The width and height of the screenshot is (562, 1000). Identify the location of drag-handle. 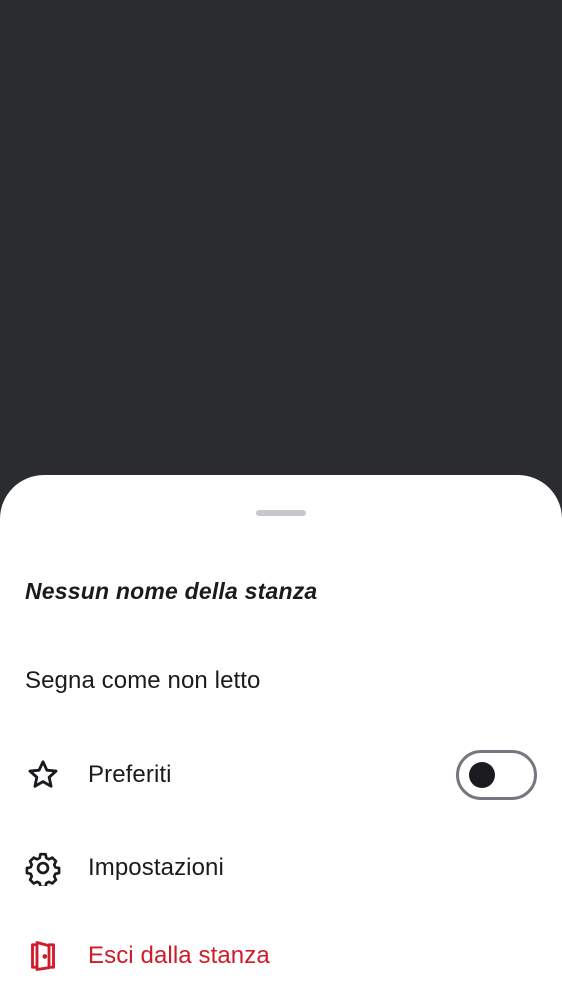
(281, 513).